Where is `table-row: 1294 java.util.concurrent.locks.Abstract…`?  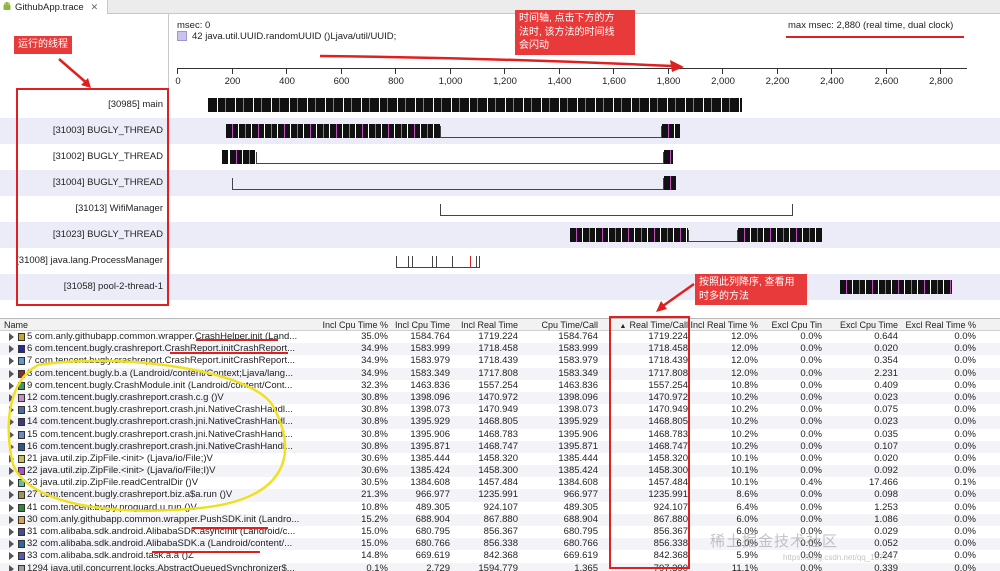
table-row: 1294 java.util.concurrent.locks.Abstract… is located at coordinates (500, 566).